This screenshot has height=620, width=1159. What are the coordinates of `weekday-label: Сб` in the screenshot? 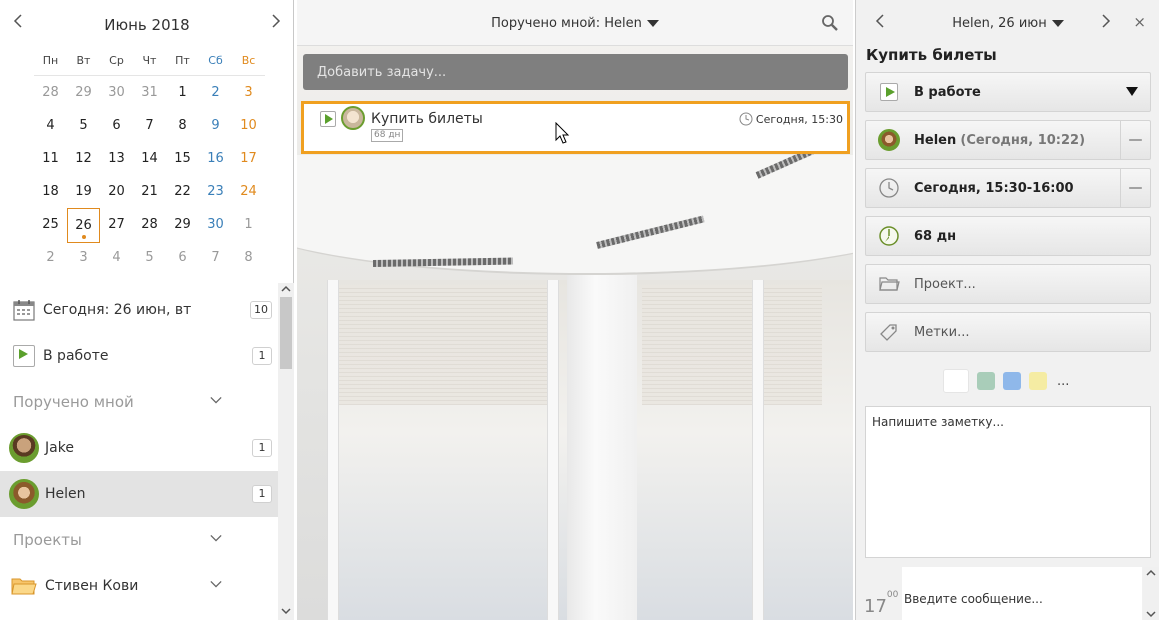 It's located at (215, 60).